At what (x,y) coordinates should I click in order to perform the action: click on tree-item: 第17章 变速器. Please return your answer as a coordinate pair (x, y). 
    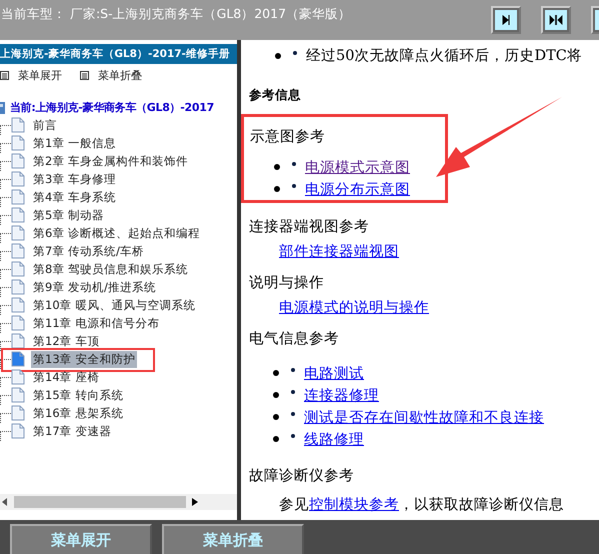
    Looking at the image, I should click on (72, 431).